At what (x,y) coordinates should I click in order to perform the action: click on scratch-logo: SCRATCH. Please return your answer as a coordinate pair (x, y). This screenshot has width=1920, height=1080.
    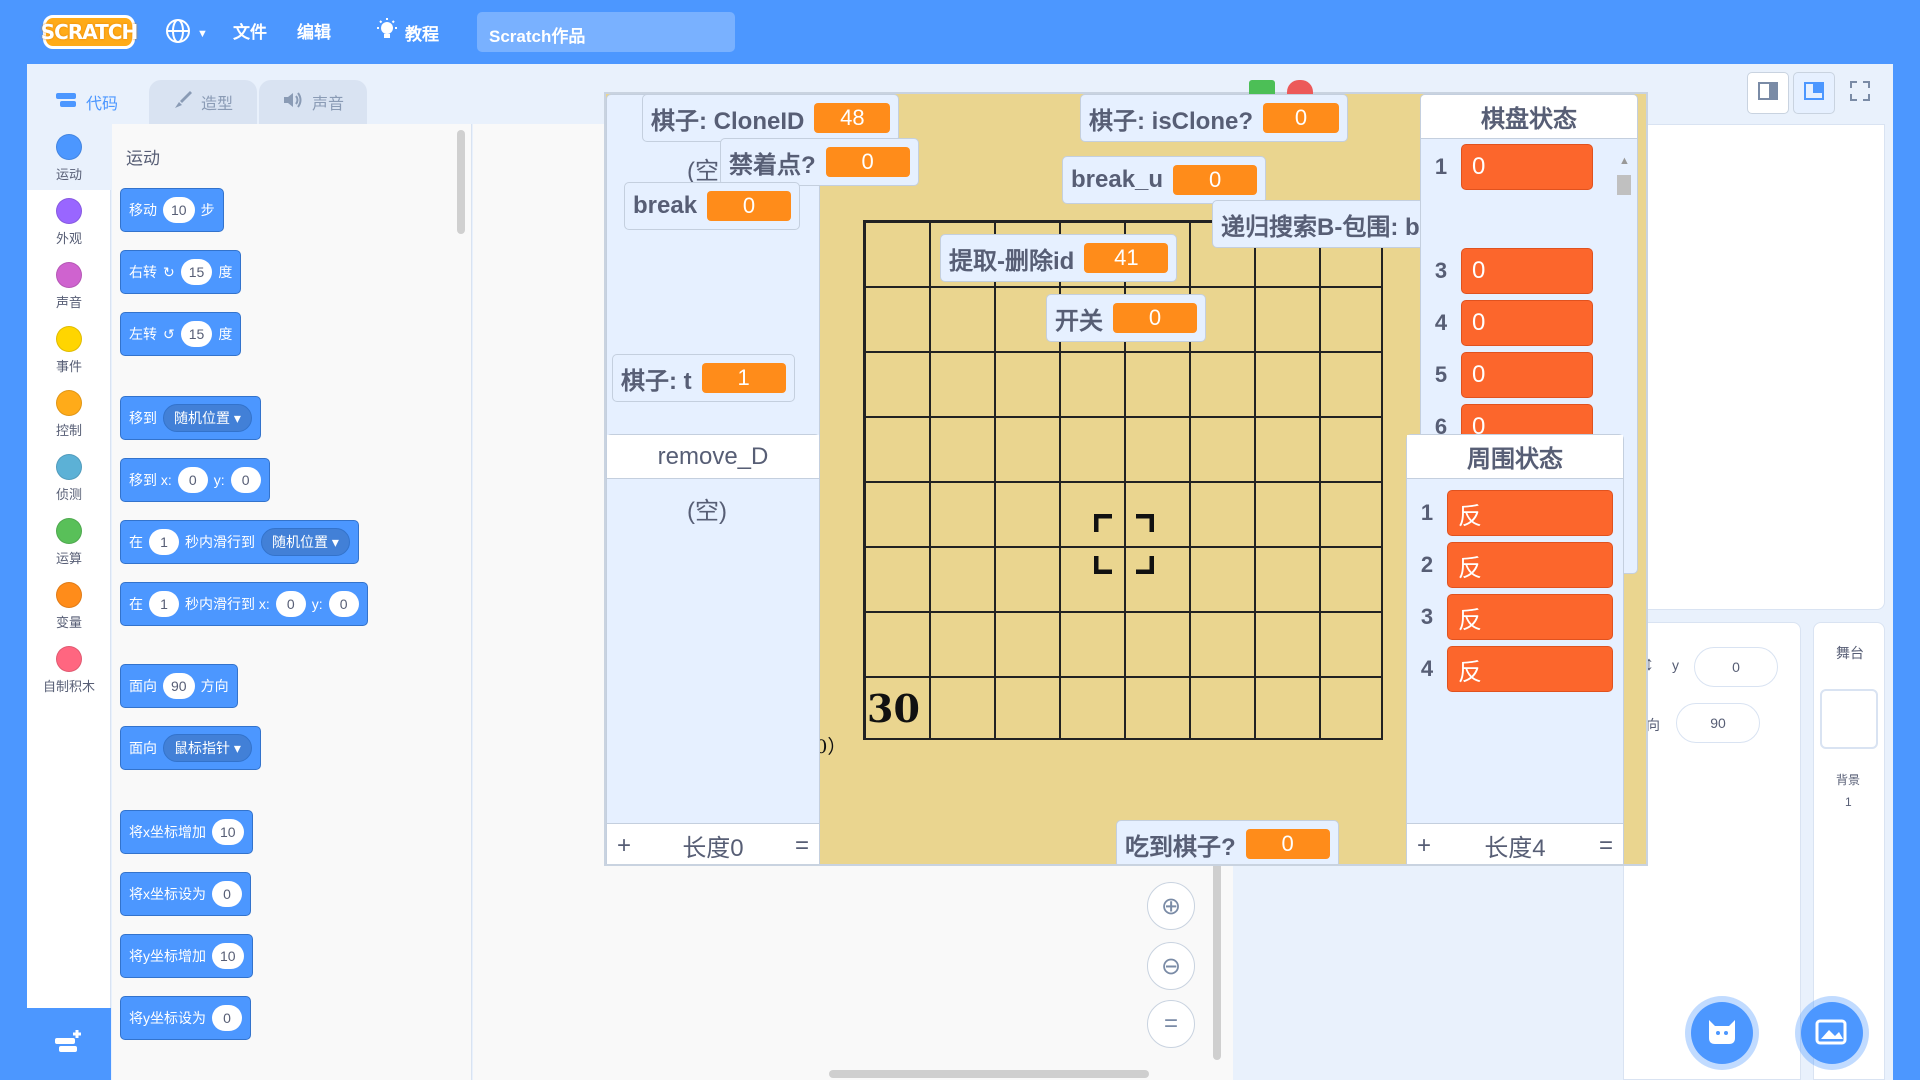
    Looking at the image, I should click on (89, 32).